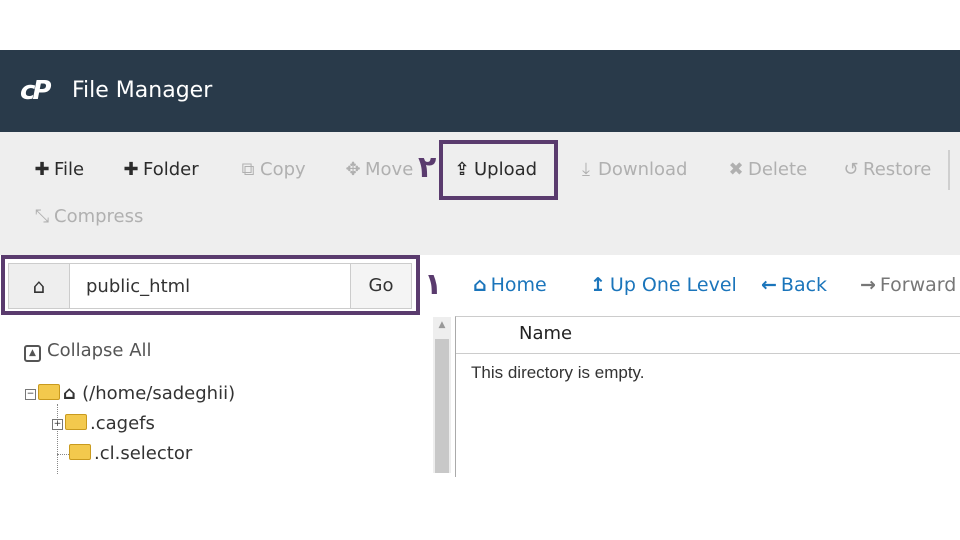  What do you see at coordinates (30, 394) in the screenshot?
I see `collapse-node-icon: −` at bounding box center [30, 394].